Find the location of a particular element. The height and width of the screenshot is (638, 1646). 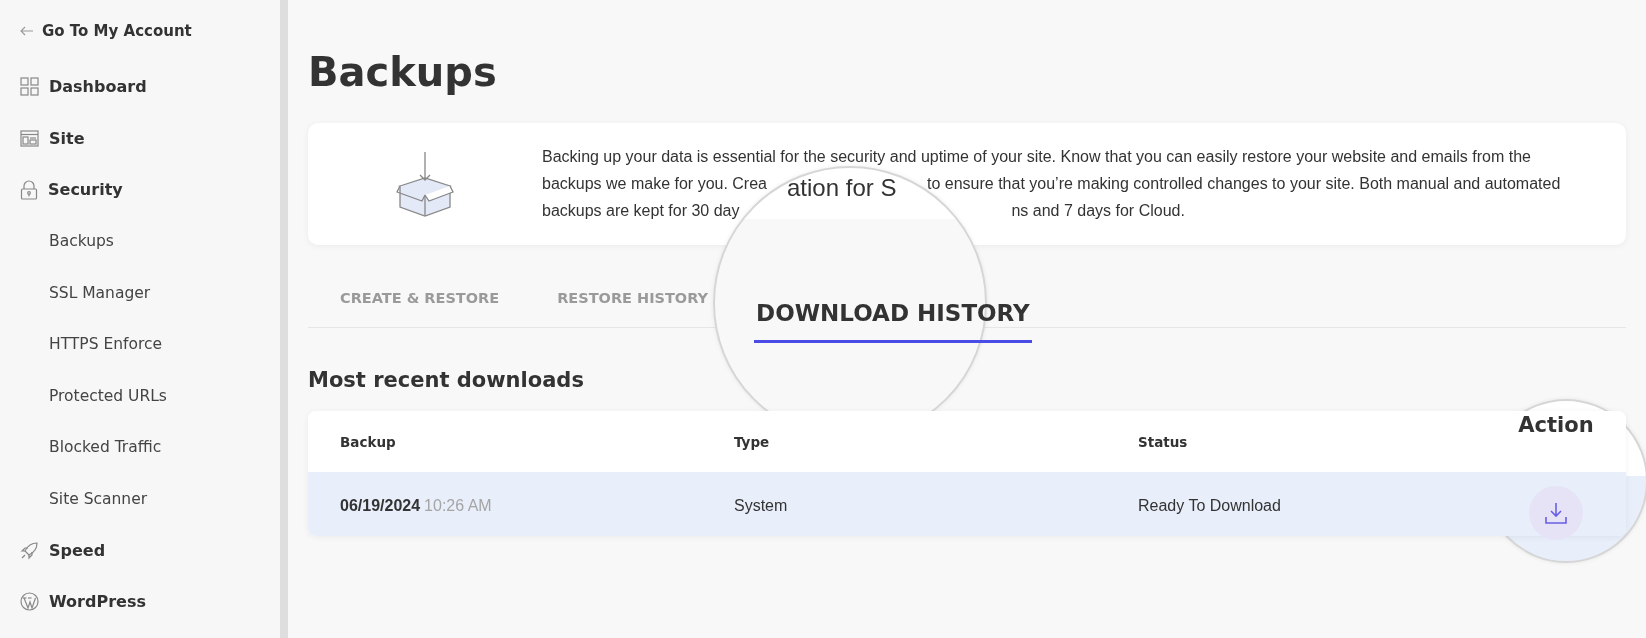

backup-time: 10:26 AM is located at coordinates (458, 506).